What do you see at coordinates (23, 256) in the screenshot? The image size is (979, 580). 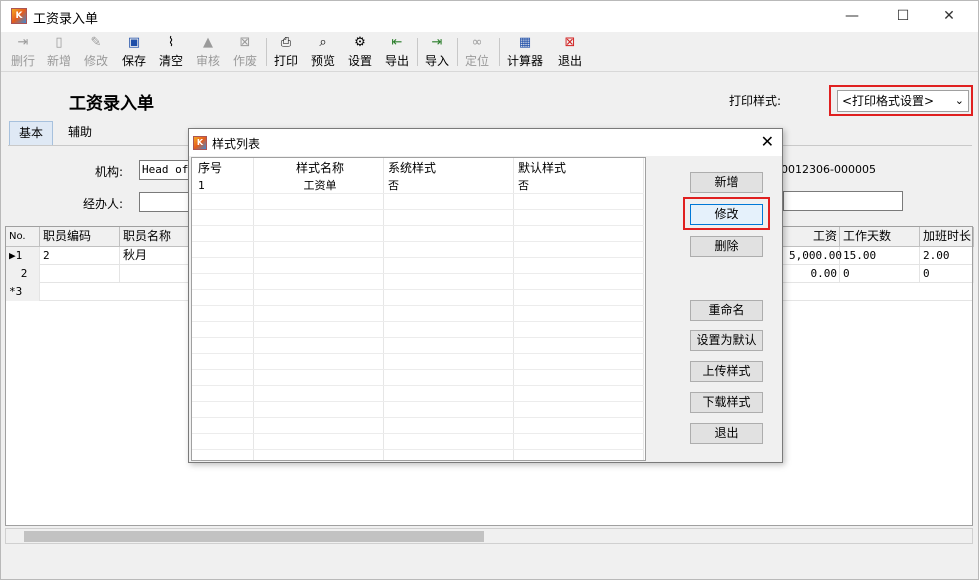 I see `row-marker: ▶1` at bounding box center [23, 256].